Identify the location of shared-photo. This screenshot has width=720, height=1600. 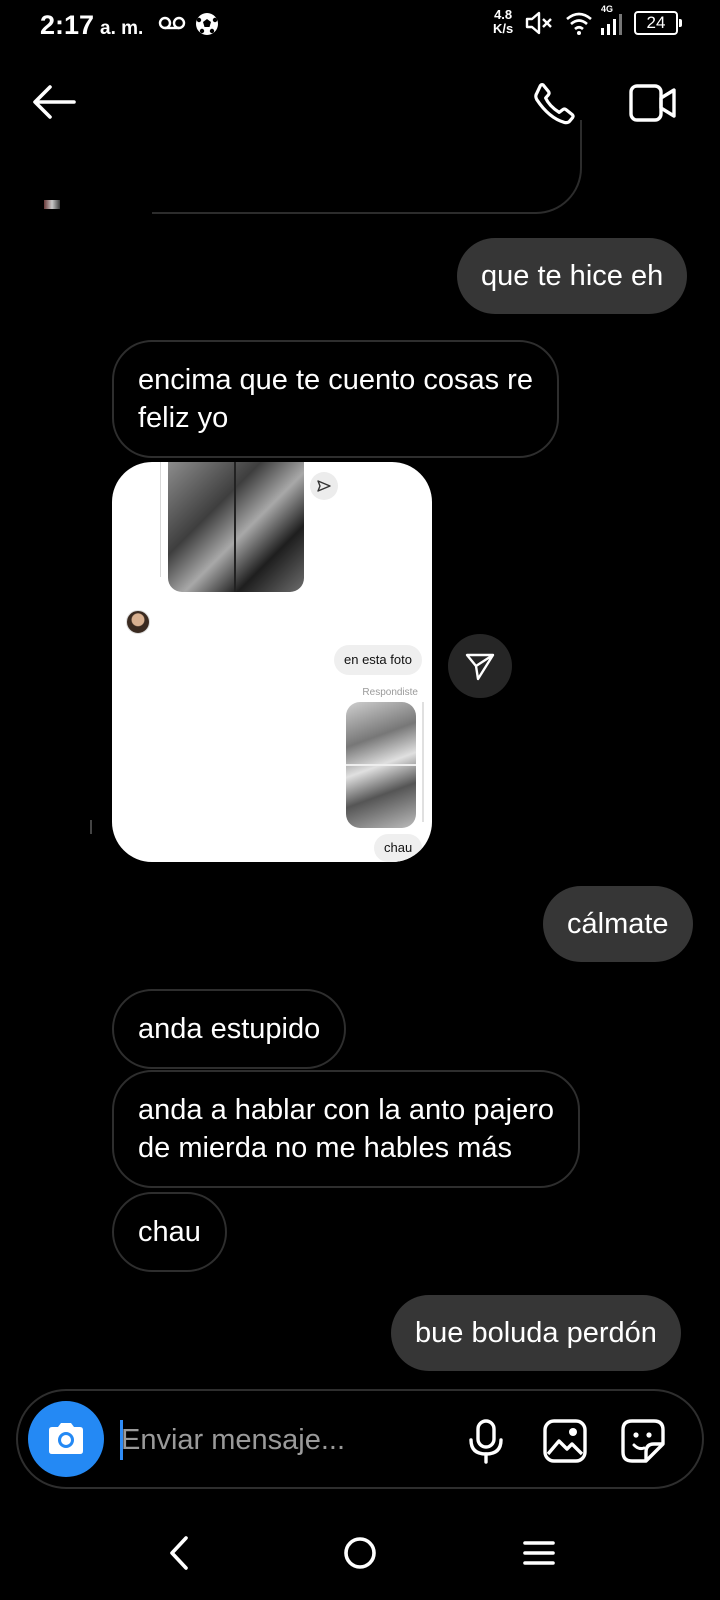
(236, 527).